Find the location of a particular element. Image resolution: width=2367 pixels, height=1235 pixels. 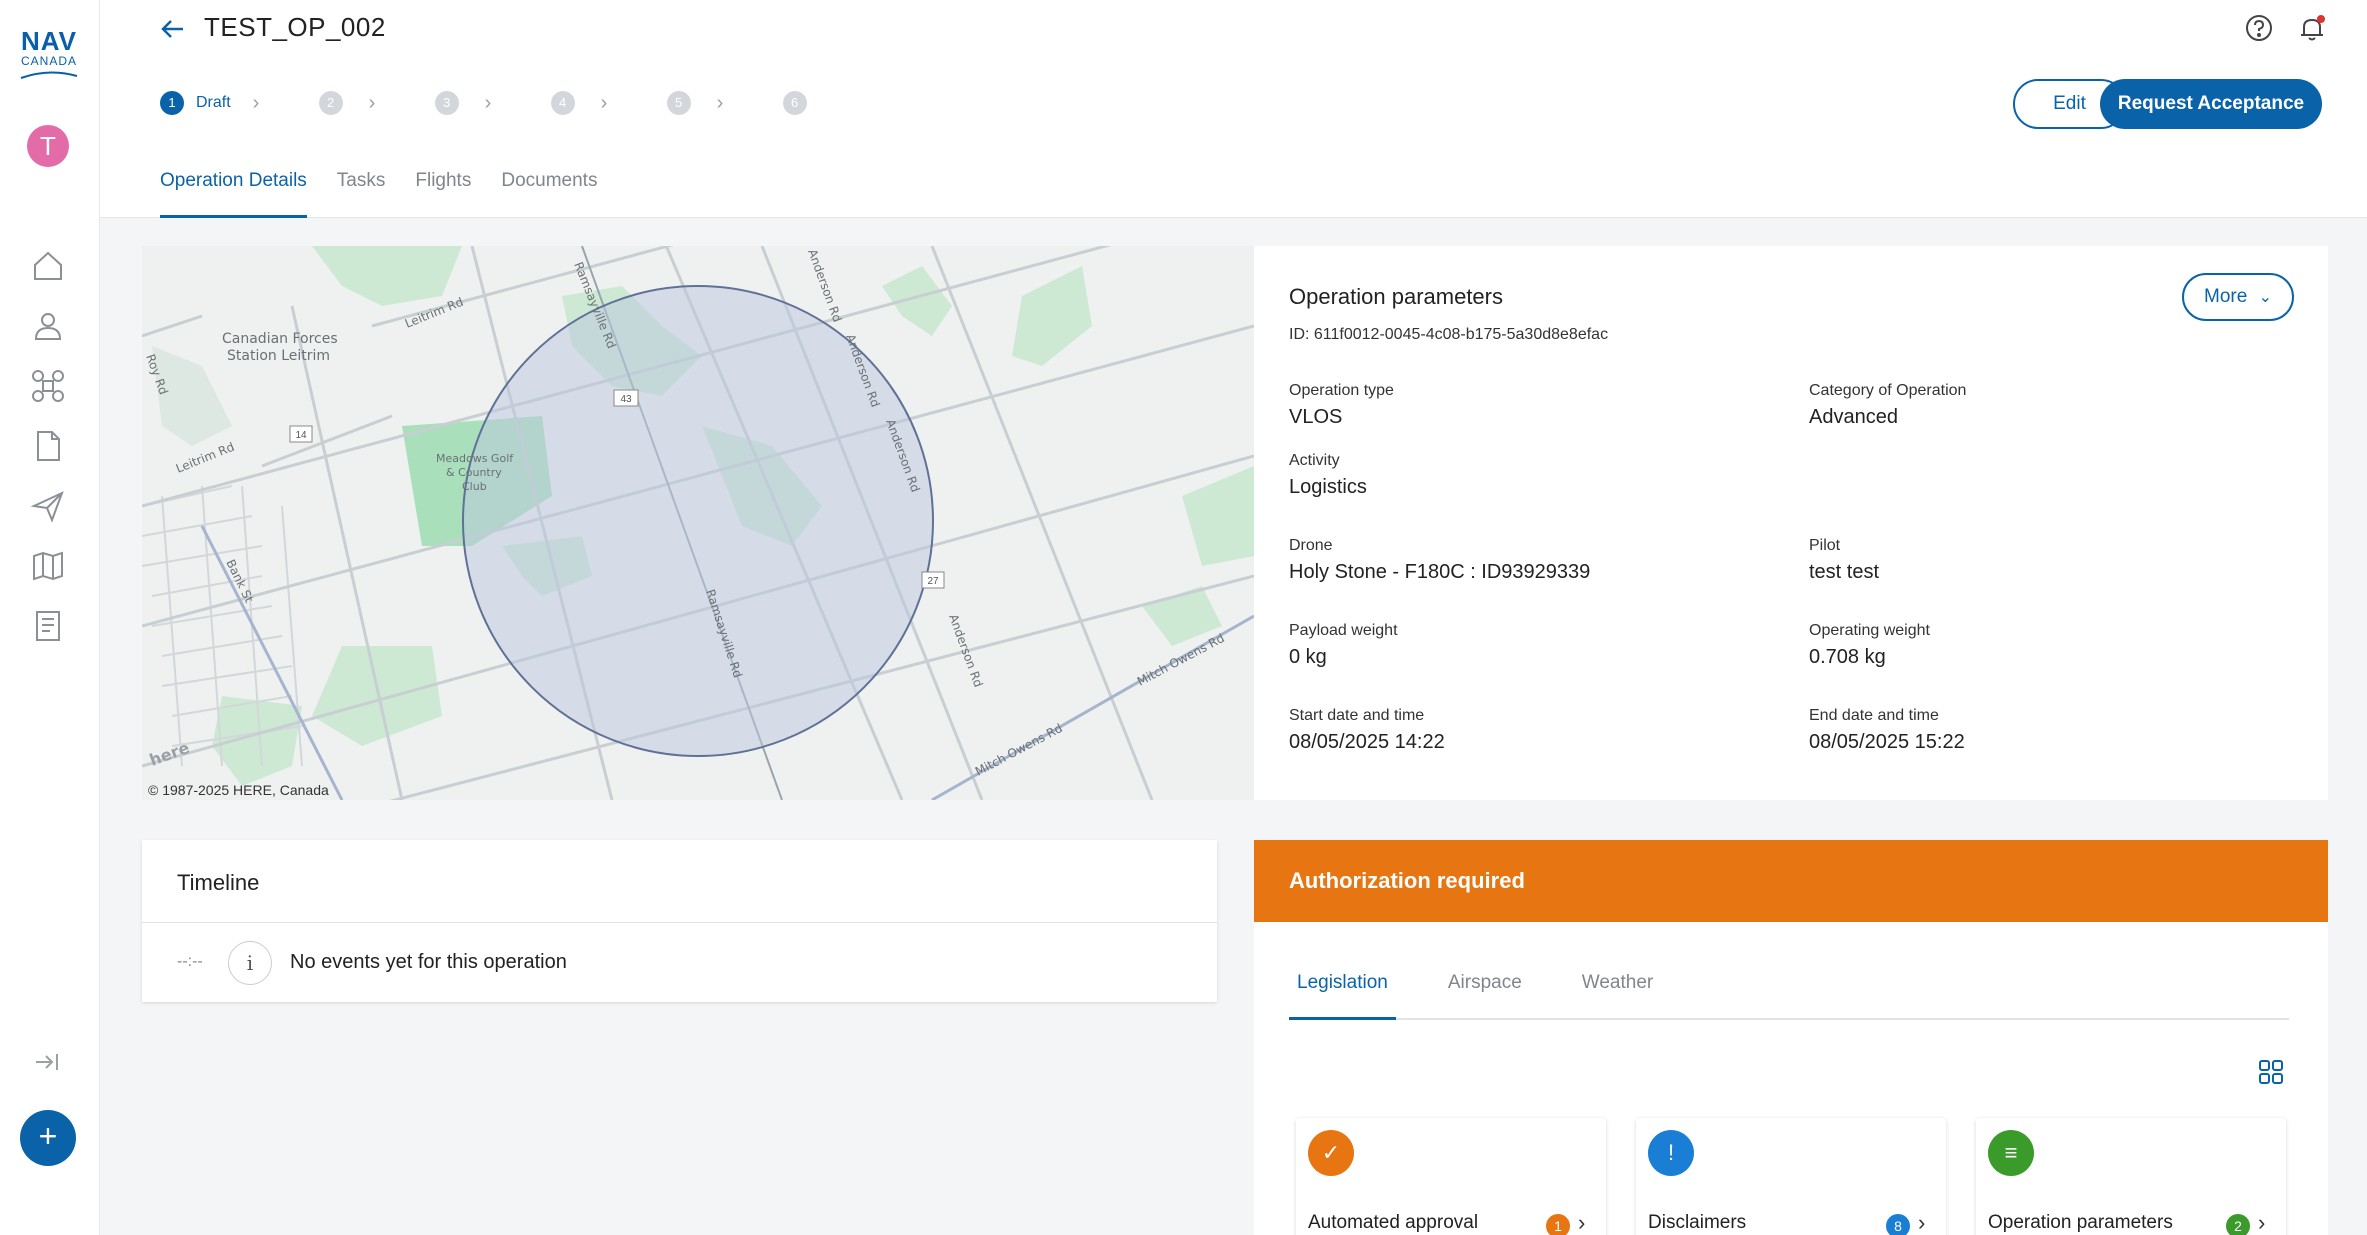

card-title: Timeline is located at coordinates (218, 882).